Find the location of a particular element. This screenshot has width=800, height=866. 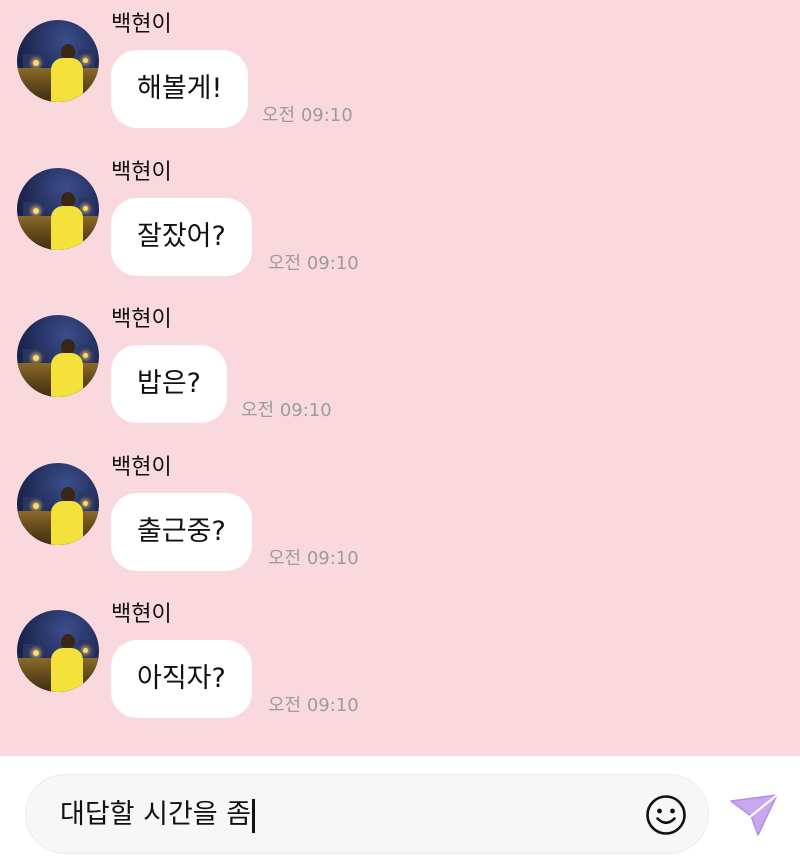

message-input-value: 대답할 시간을 좀 is located at coordinates (156, 814).